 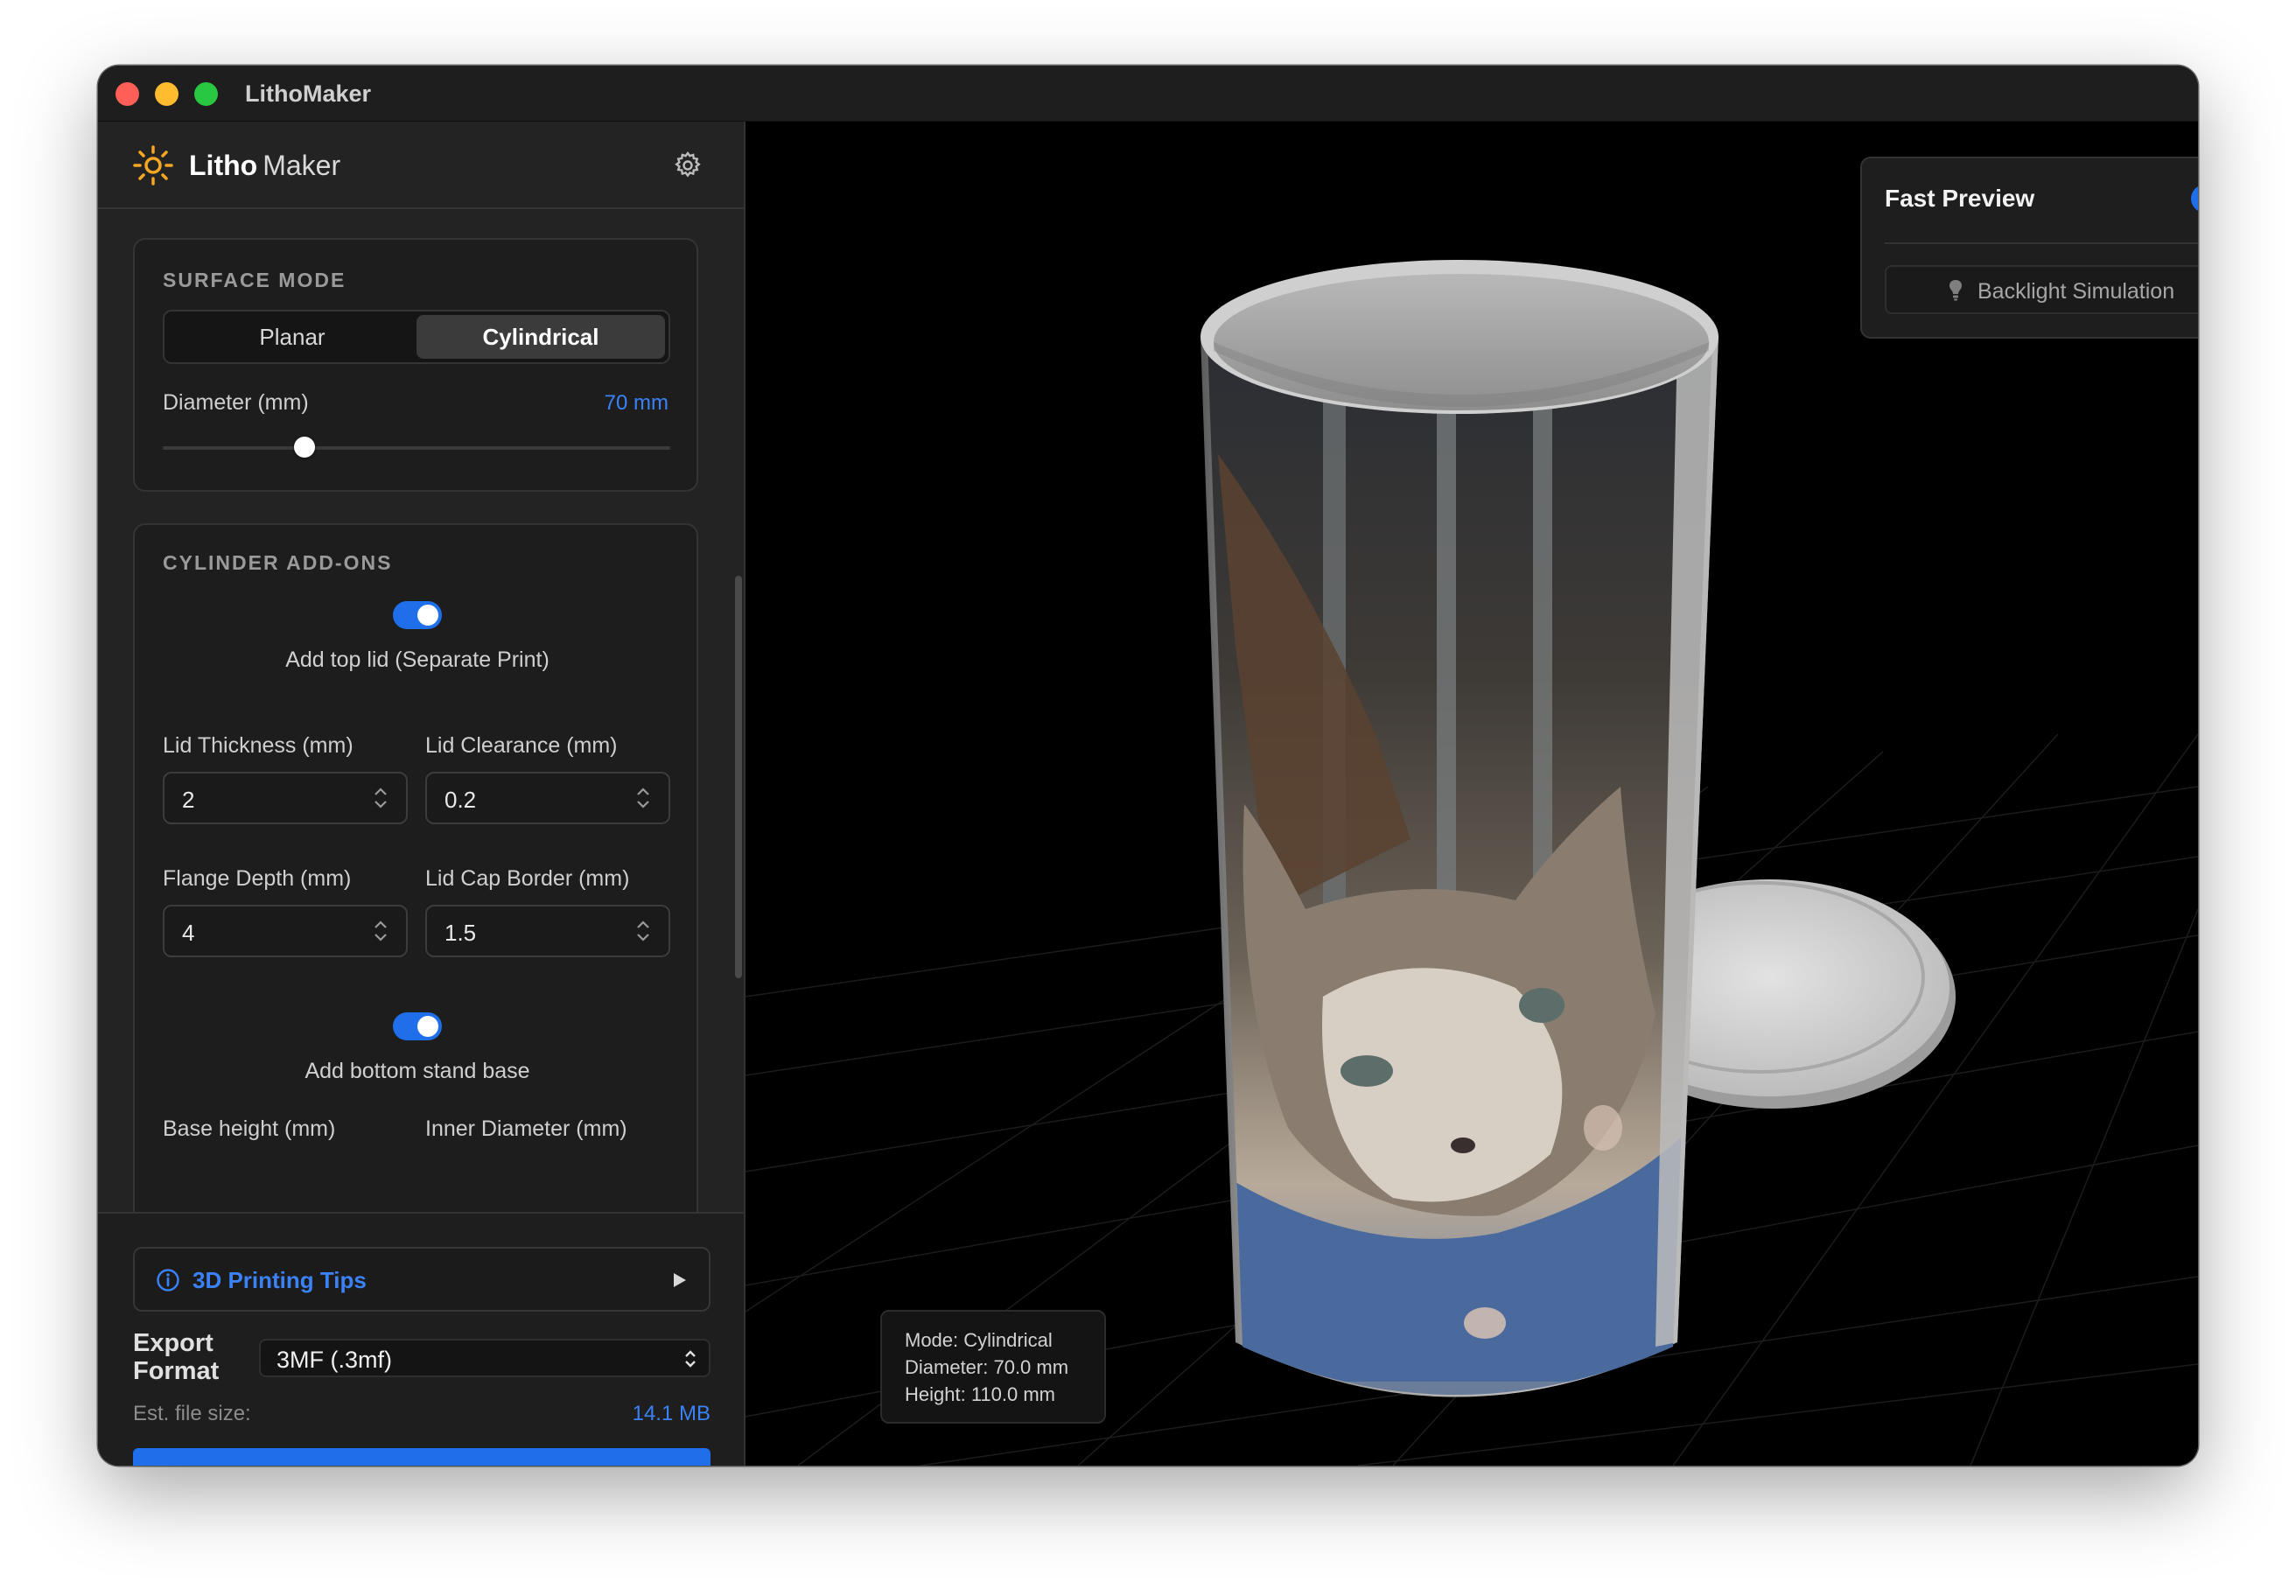 I want to click on disclosure-arrow-icon, so click(x=680, y=1280).